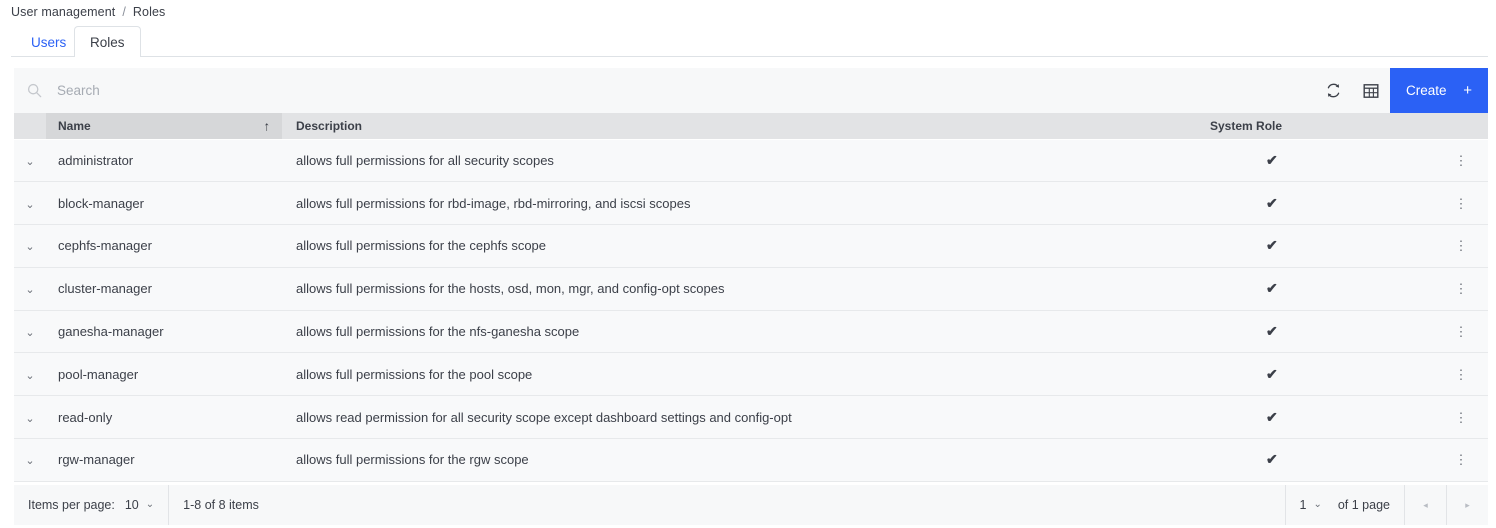  I want to click on tab-bar: Users Roles, so click(748, 41).